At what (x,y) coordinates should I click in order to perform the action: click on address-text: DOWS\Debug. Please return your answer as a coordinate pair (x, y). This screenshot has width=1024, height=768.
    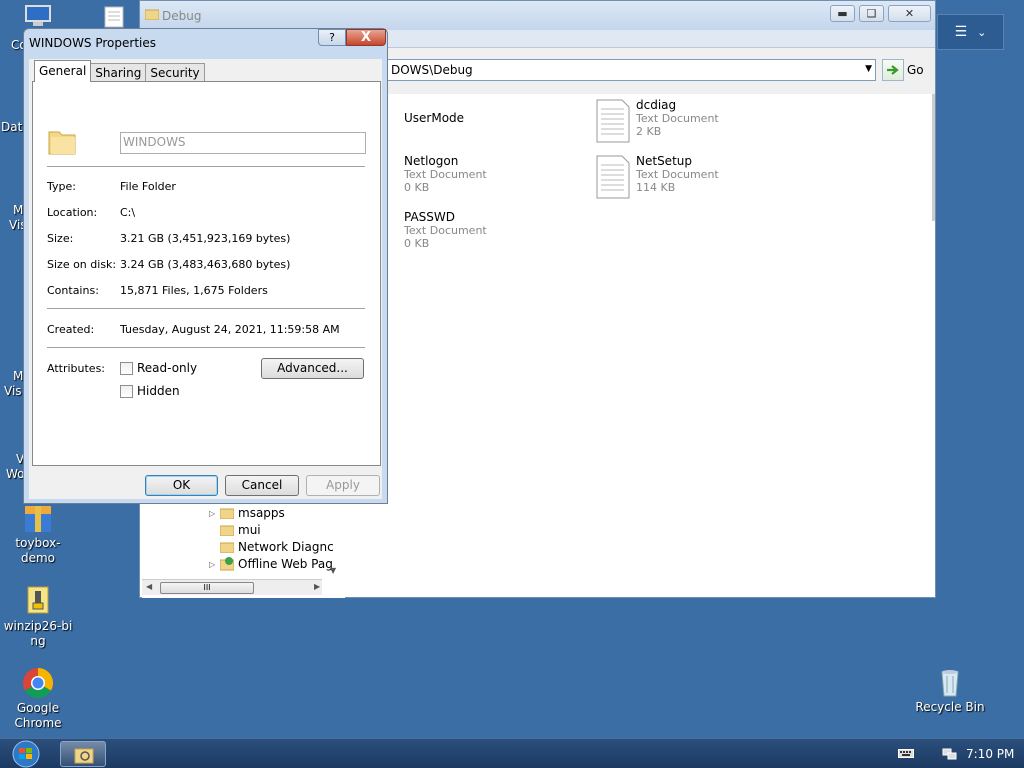
    Looking at the image, I should click on (432, 70).